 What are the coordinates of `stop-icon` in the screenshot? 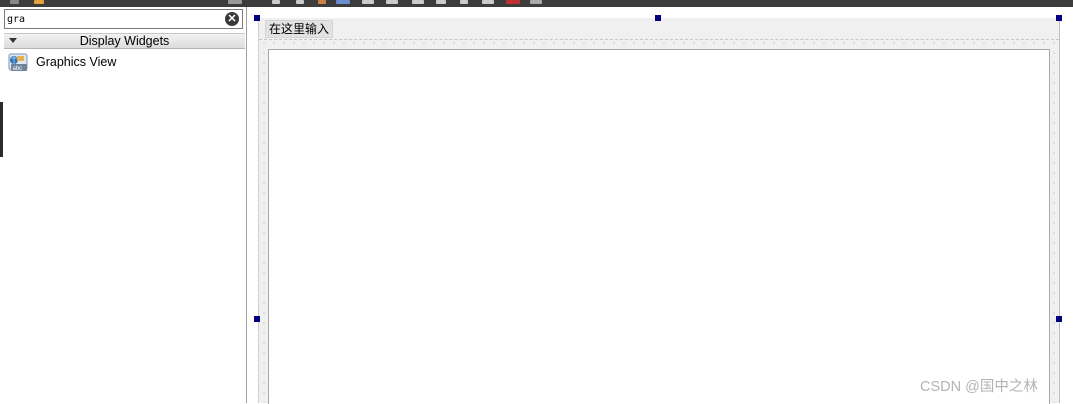 It's located at (513, 2).